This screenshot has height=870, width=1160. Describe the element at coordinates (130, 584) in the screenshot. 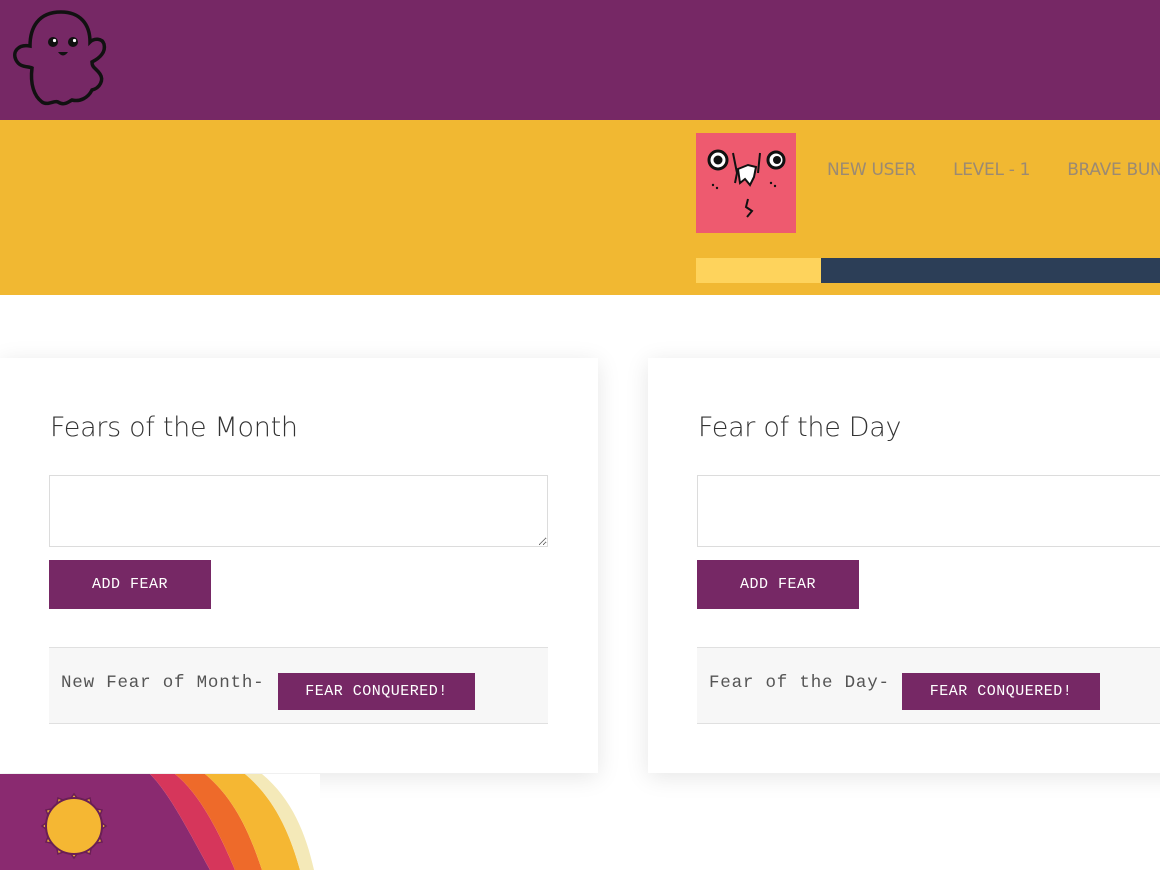

I see `add-month-fear-button: ADD FEAR` at that location.